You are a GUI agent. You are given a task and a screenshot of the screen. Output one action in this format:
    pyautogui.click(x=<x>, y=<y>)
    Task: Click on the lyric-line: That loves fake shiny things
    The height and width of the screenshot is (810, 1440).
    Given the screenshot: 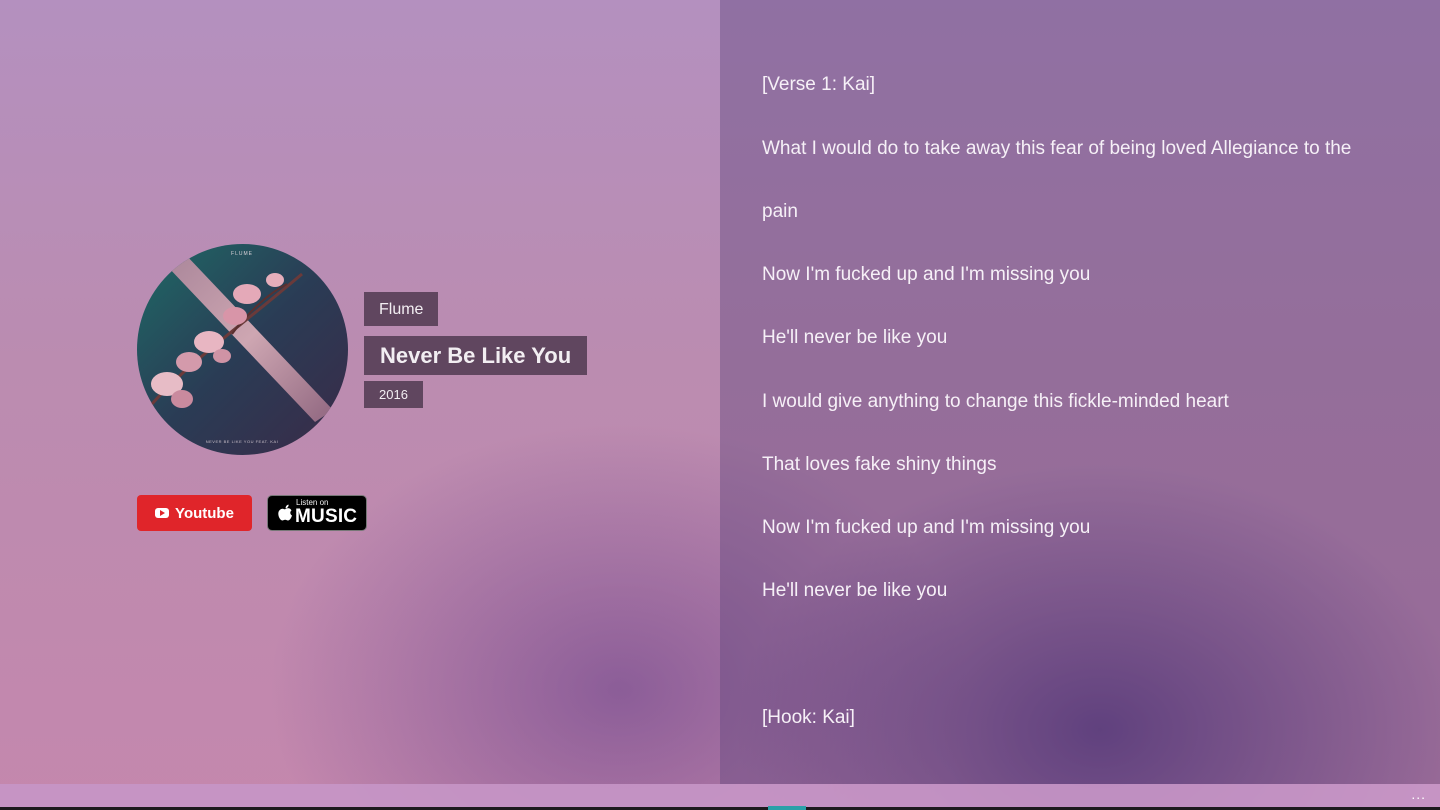 What is the action you would take?
    pyautogui.click(x=879, y=464)
    